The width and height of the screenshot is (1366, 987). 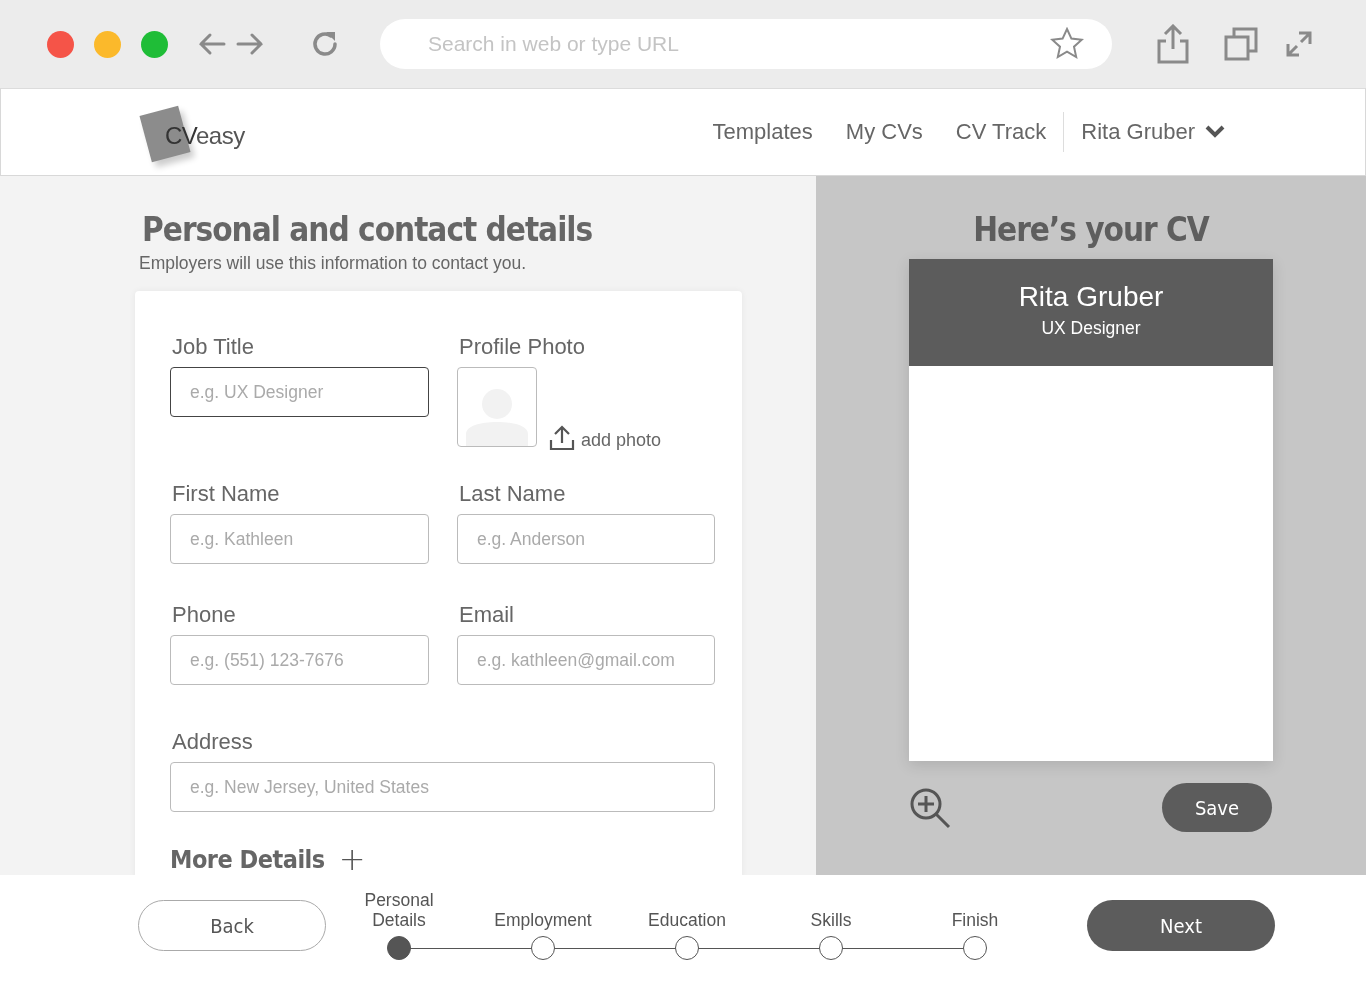 What do you see at coordinates (1181, 925) in the screenshot?
I see `next-button: Next` at bounding box center [1181, 925].